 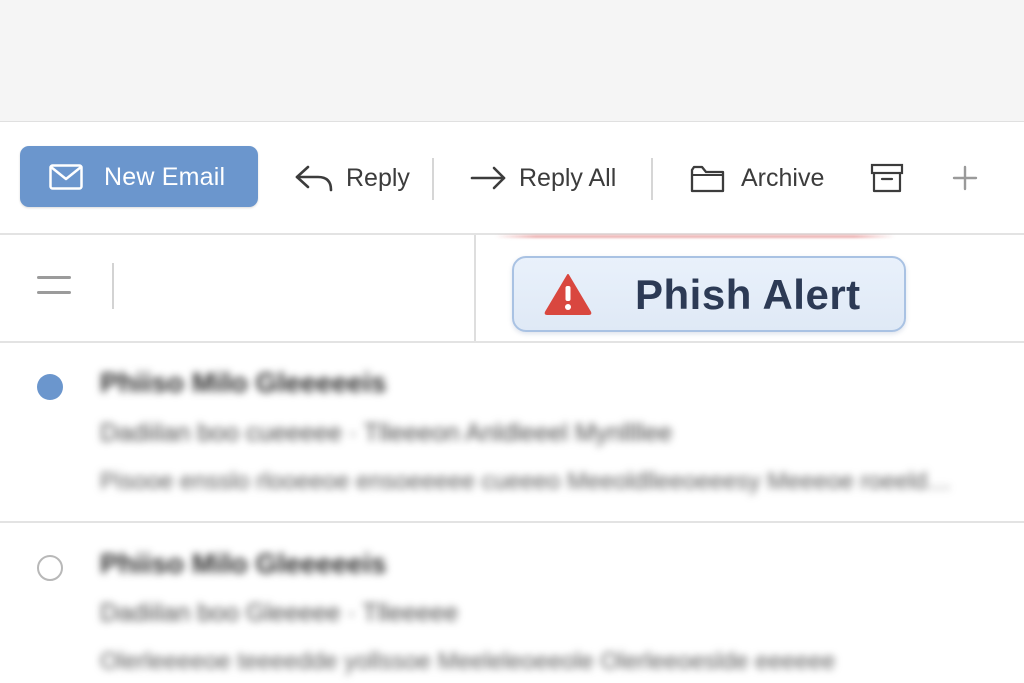 I want to click on alert-highlight, so click(x=695, y=236).